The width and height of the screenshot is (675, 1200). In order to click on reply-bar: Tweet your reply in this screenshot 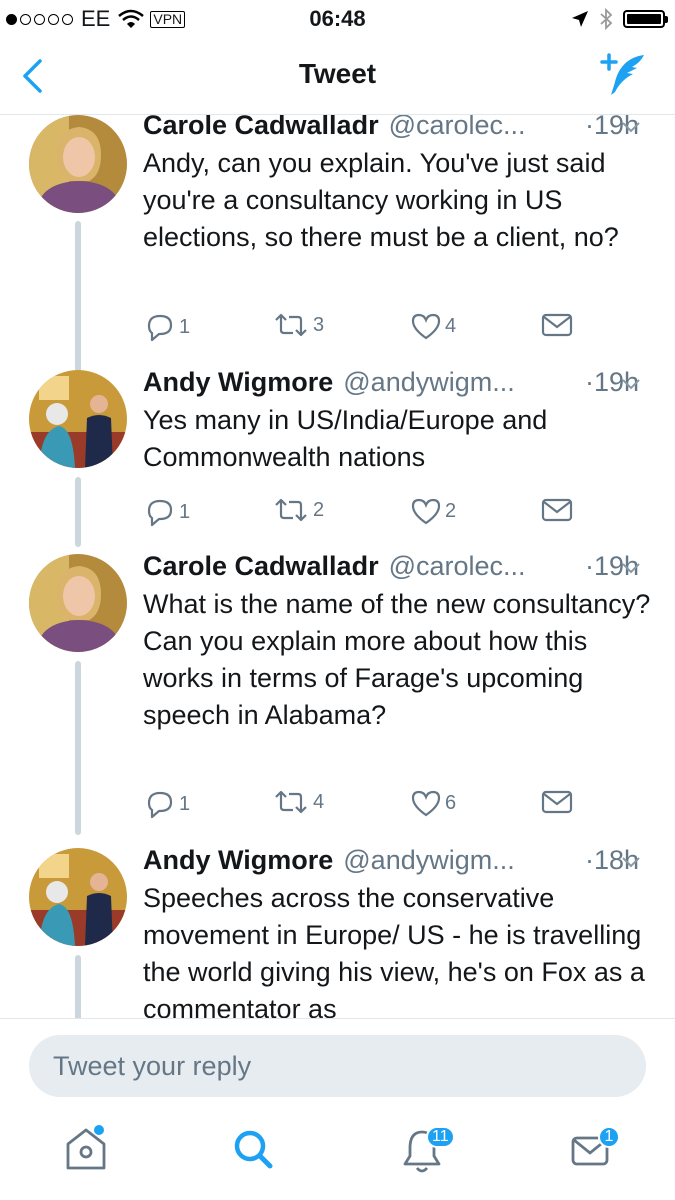, I will do `click(337, 1066)`.